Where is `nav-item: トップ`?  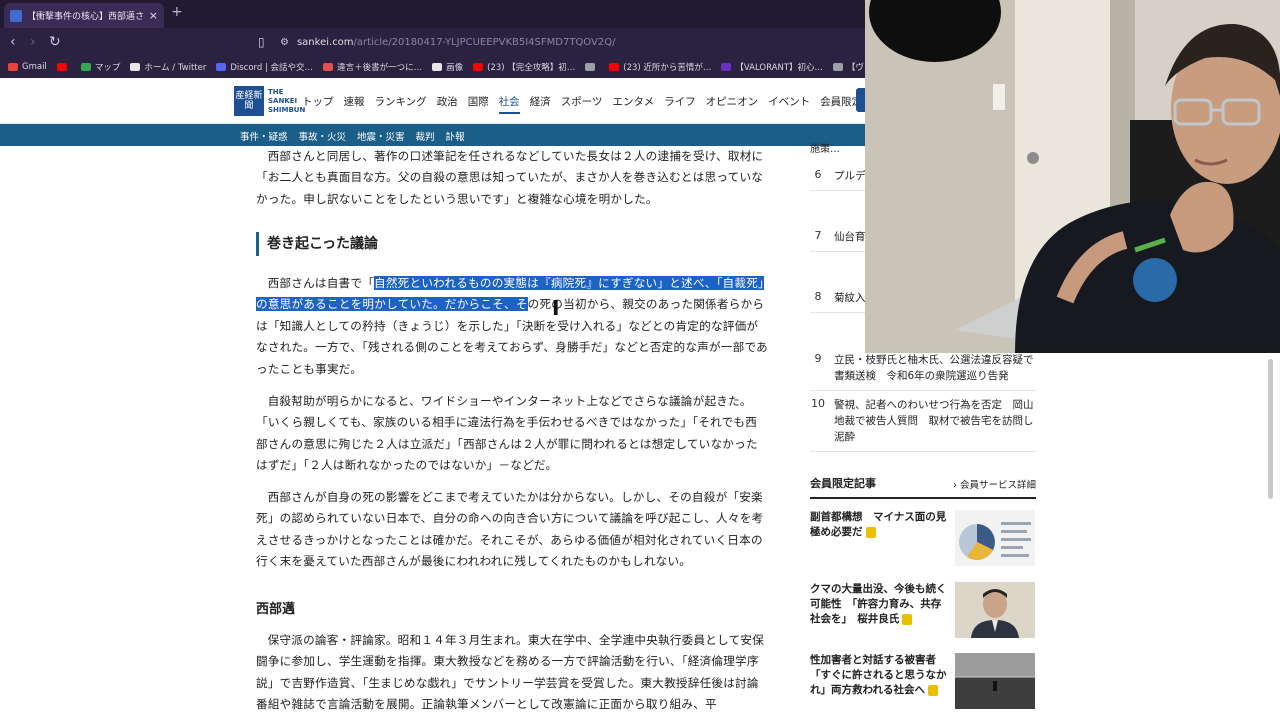 nav-item: トップ is located at coordinates (318, 104).